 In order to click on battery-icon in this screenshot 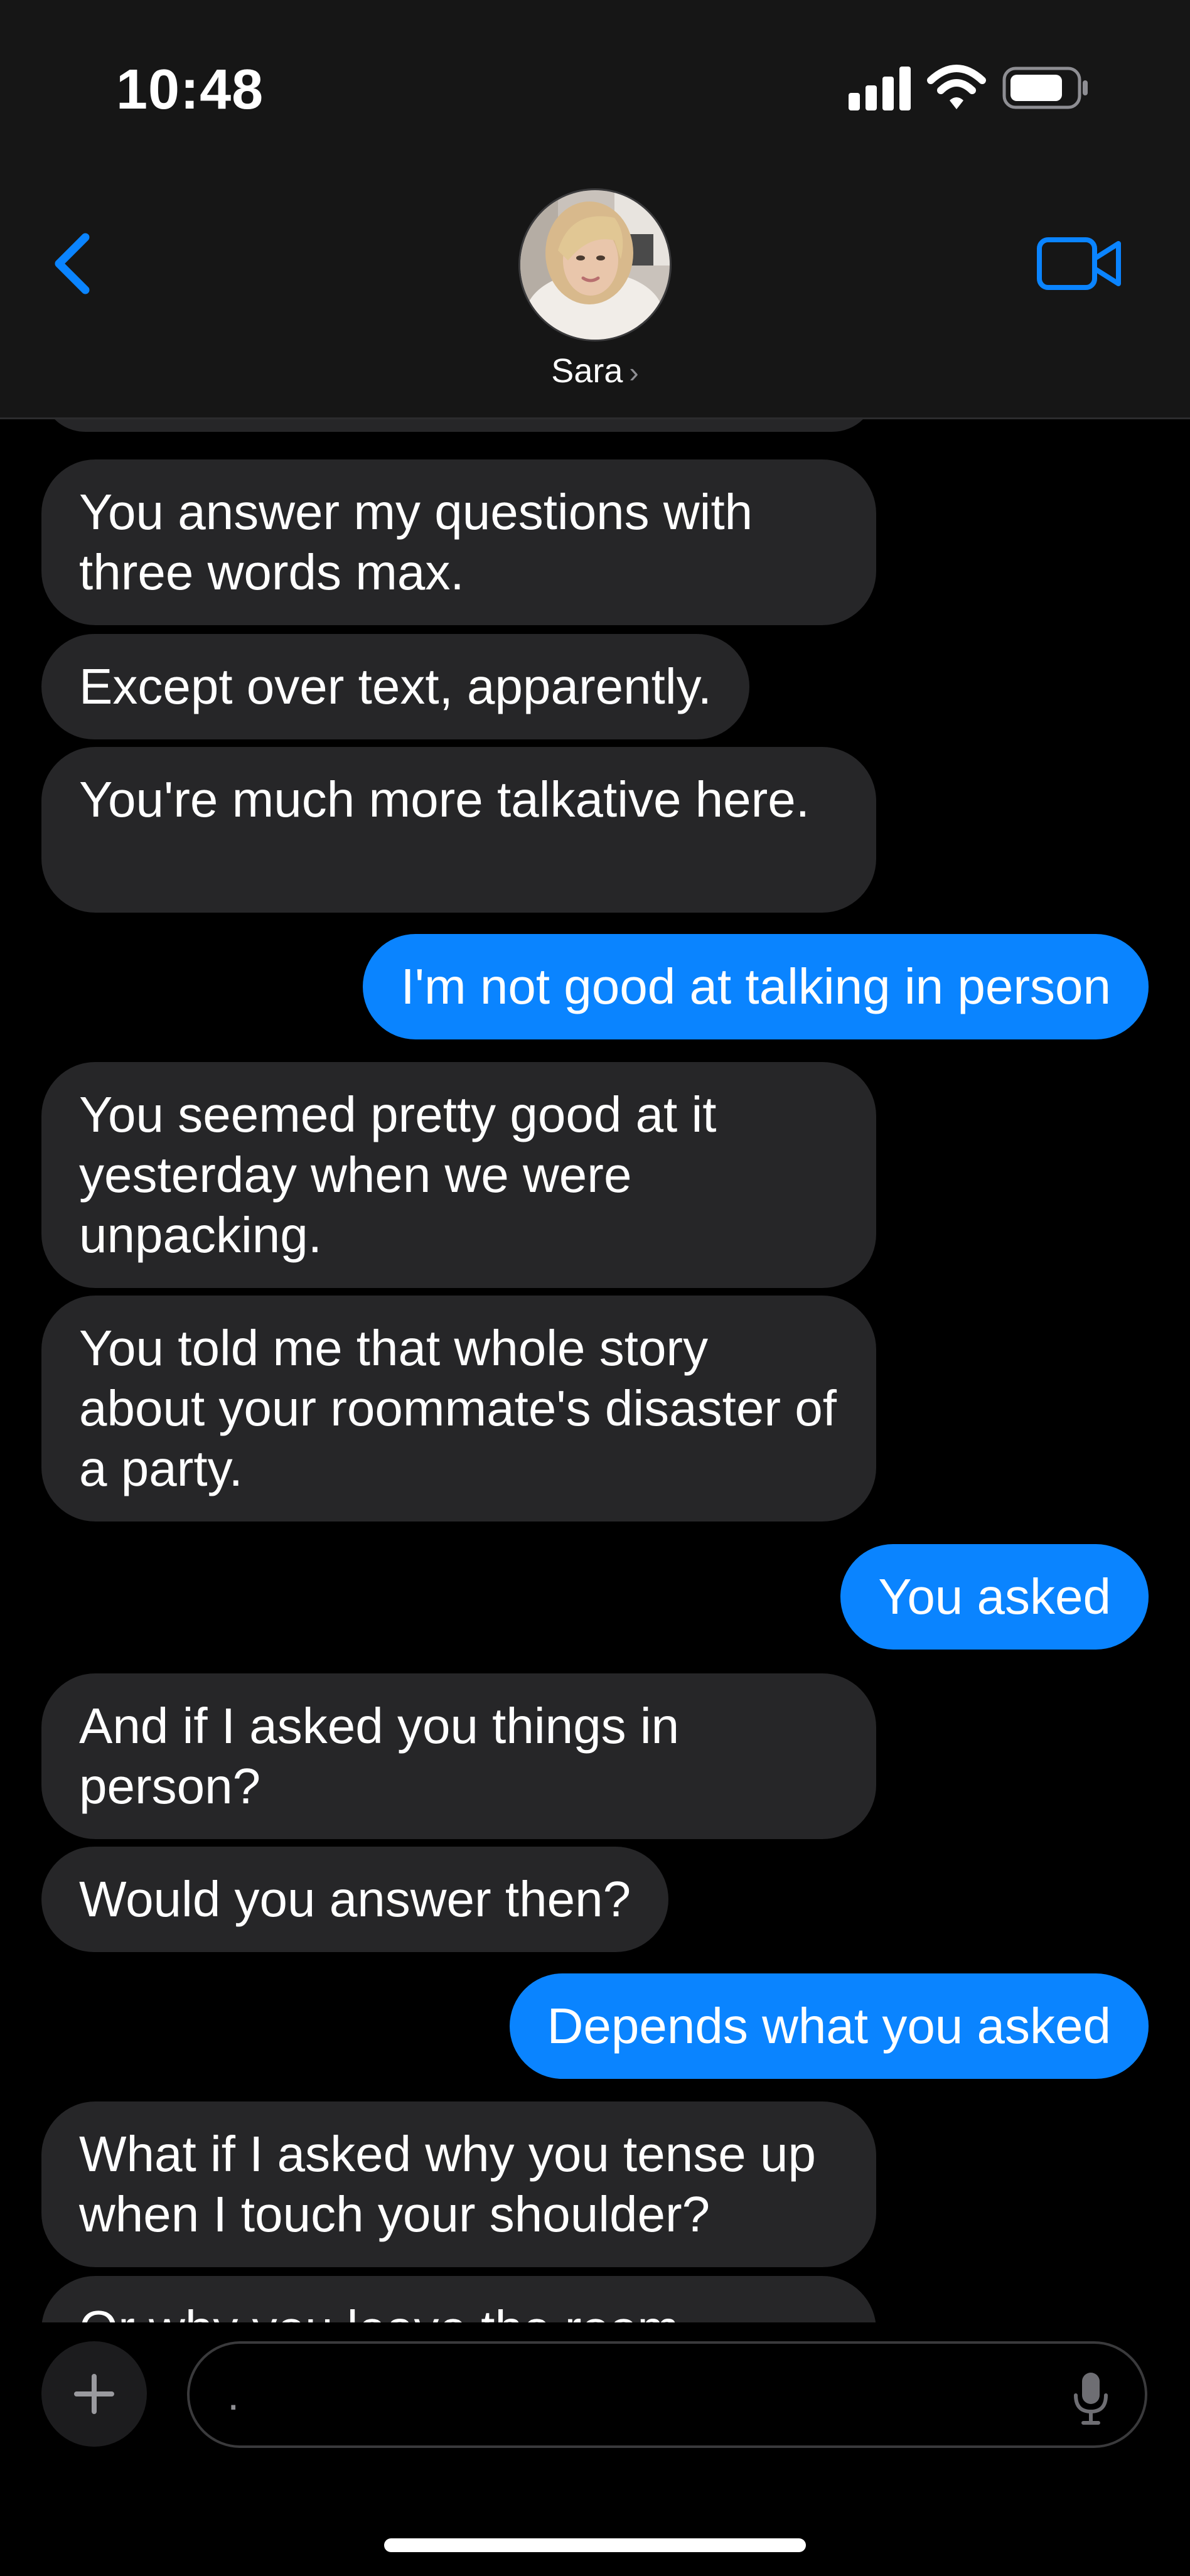, I will do `click(1045, 88)`.